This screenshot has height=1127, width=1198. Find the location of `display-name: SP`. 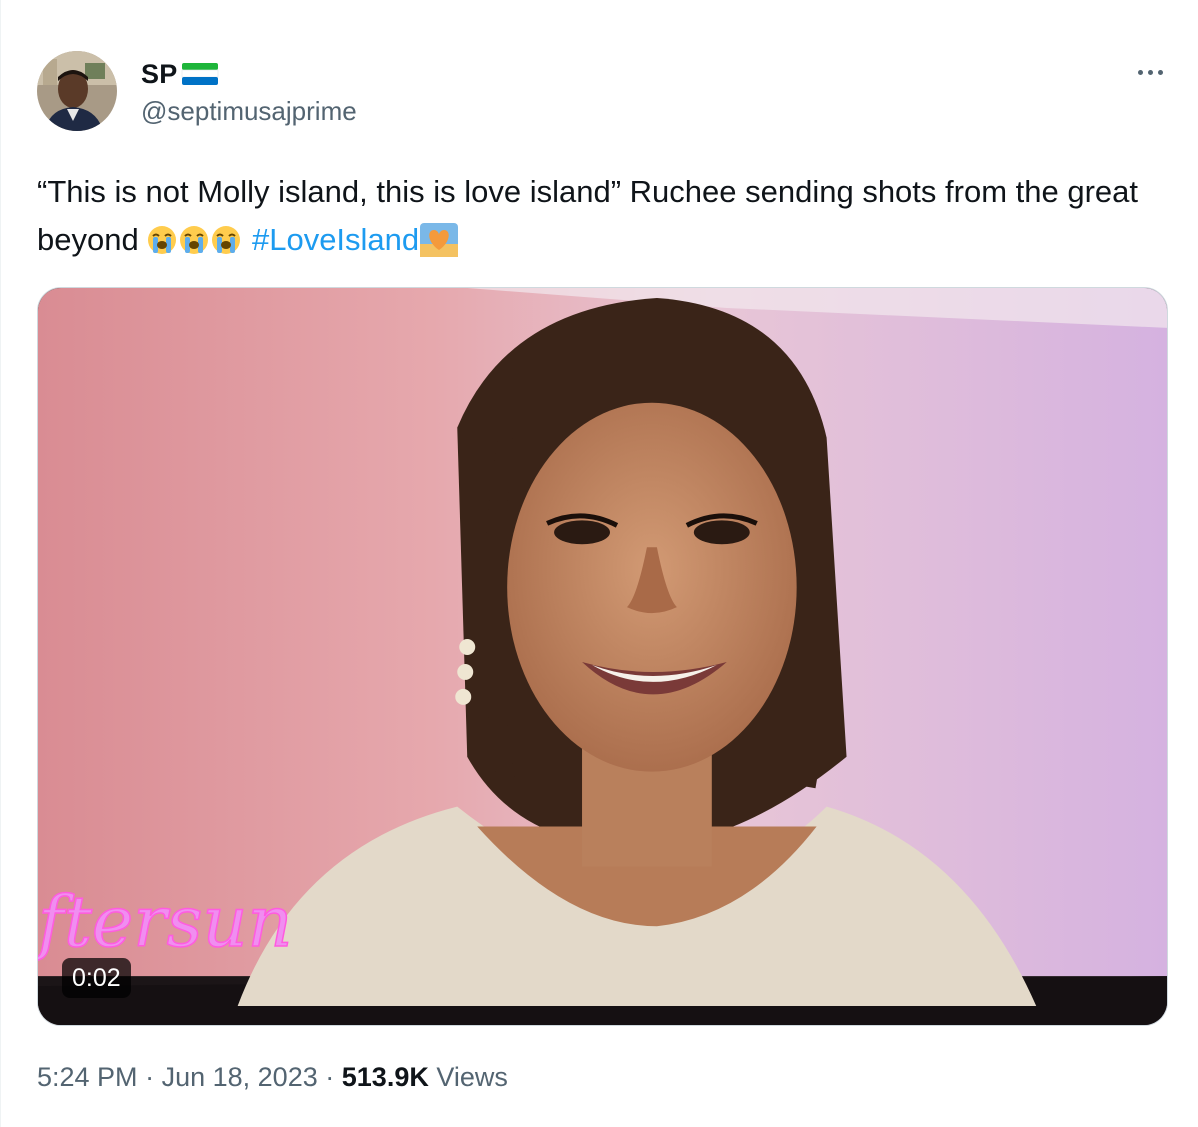

display-name: SP is located at coordinates (159, 74).